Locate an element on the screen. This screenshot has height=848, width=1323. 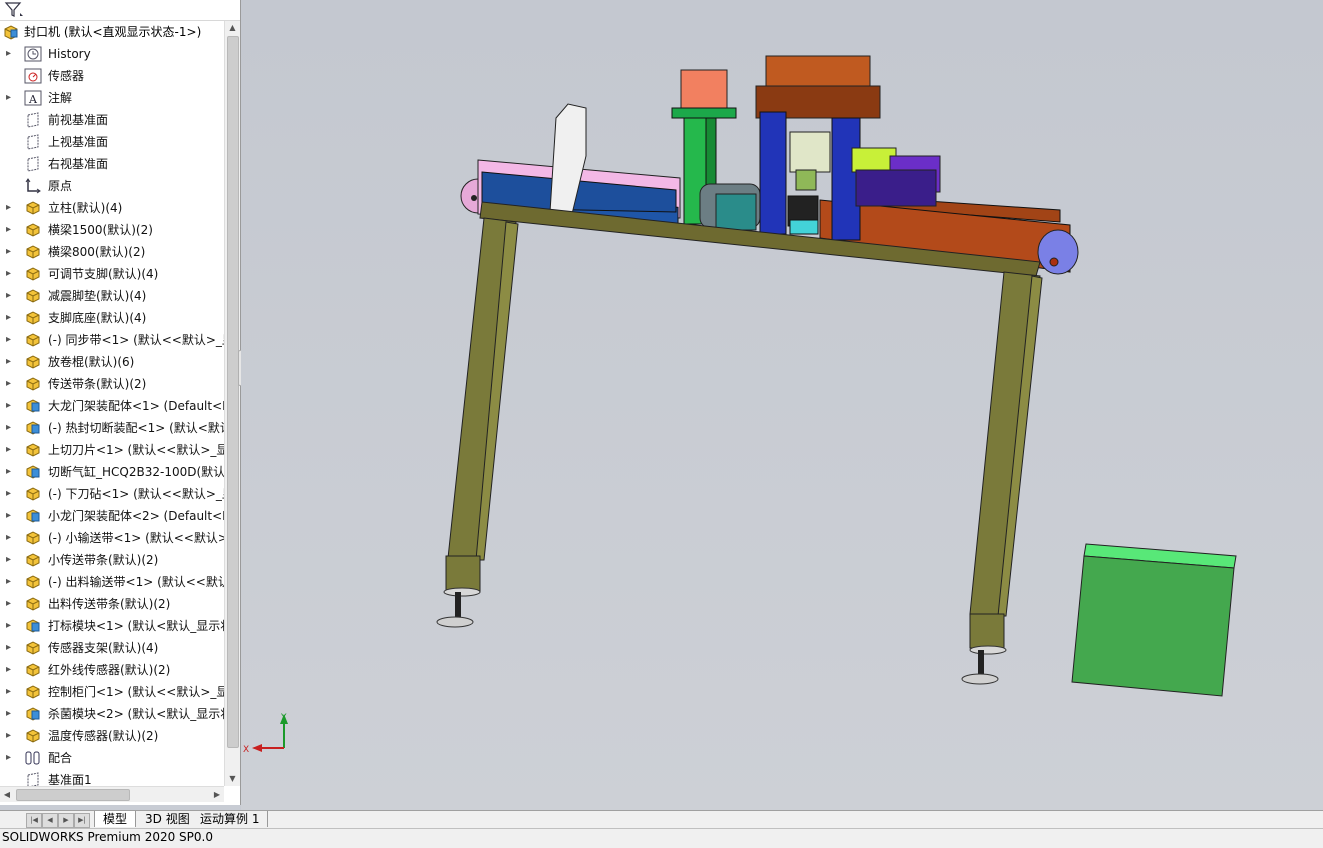
tree-item: ▸ 传感器支架(默认)(4) is located at coordinates (112, 648).